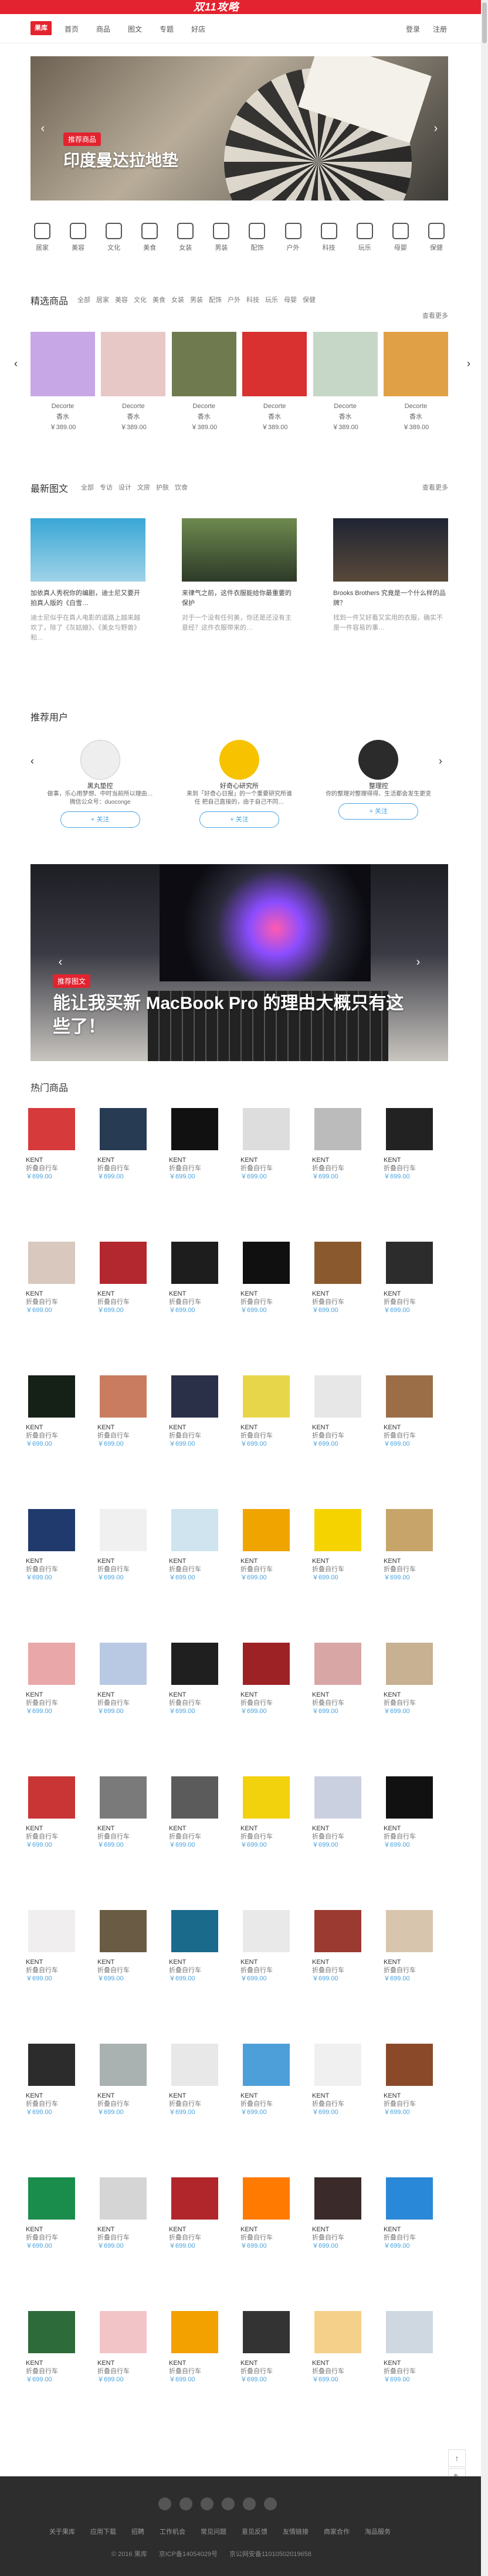  I want to click on page-scrollbar, so click(484, 1288).